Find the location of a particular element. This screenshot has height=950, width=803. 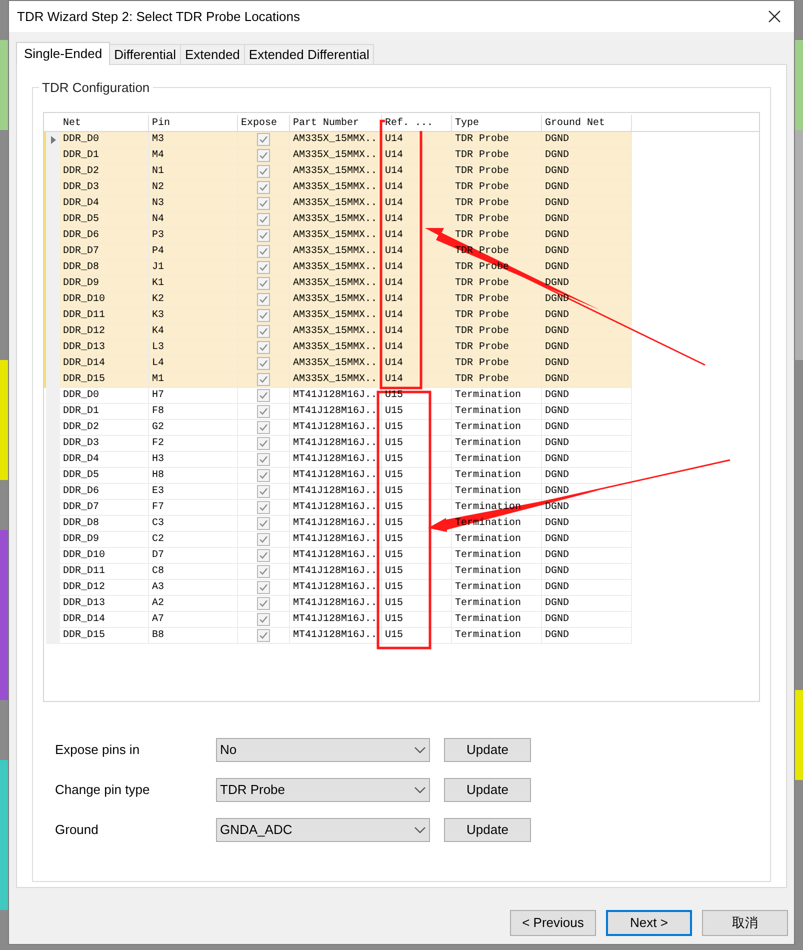

dropdown-value: No is located at coordinates (229, 750).